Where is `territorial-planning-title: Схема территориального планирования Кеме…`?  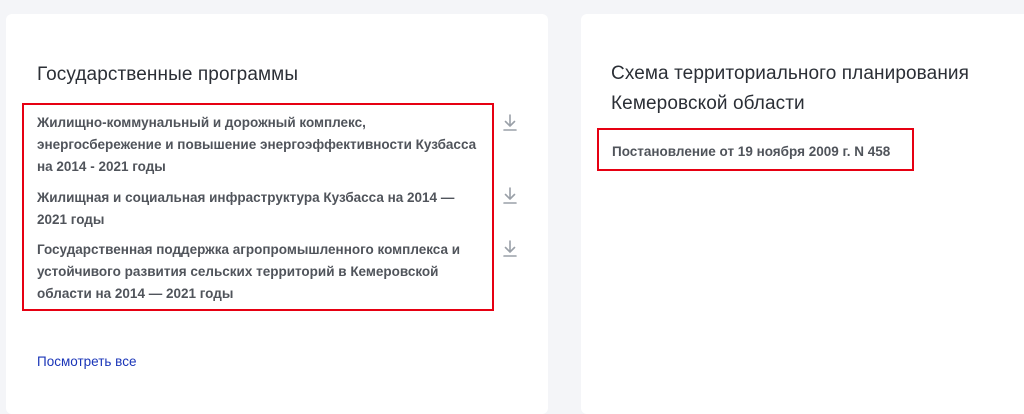
territorial-planning-title: Схема территориального планирования Кеме… is located at coordinates (790, 88).